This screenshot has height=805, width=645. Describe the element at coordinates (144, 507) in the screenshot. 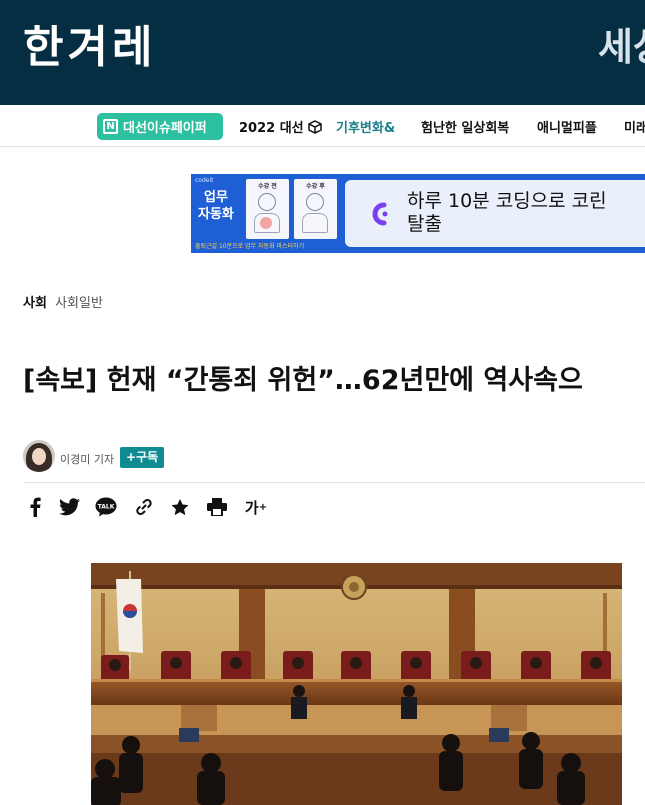

I see `link-icon` at that location.